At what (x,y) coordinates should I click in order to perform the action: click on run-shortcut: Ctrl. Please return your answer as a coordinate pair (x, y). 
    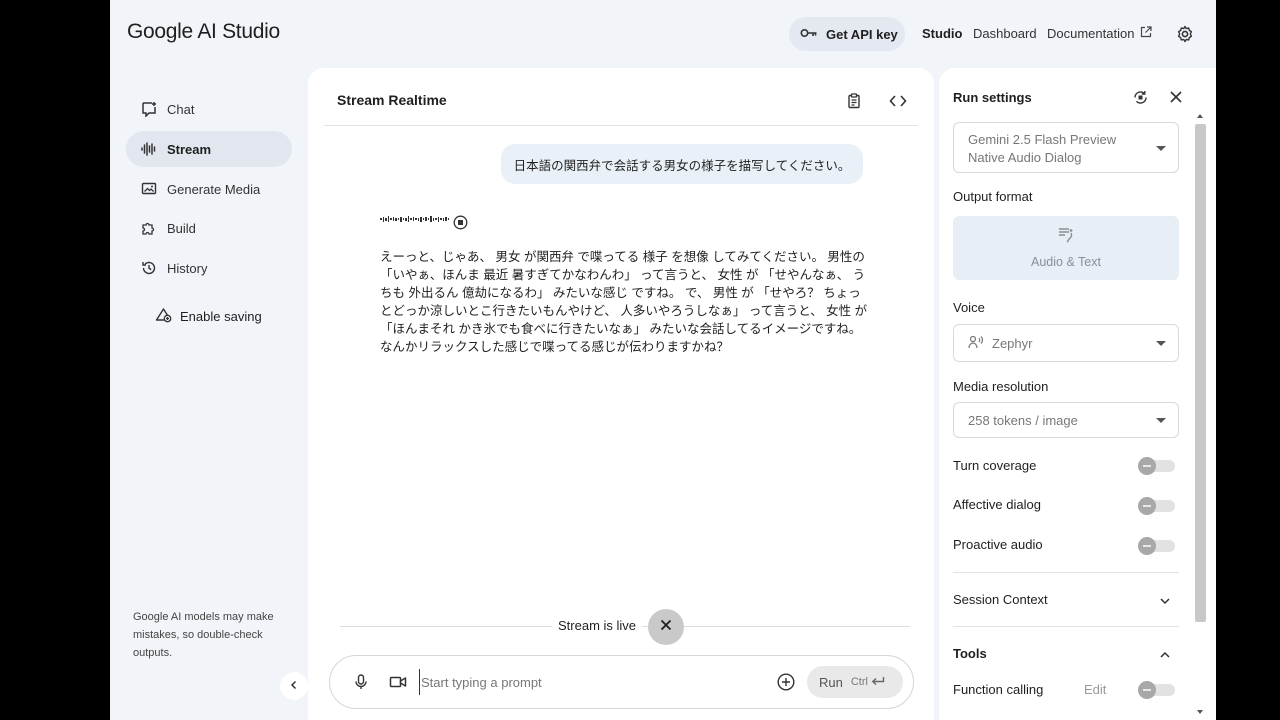
    Looking at the image, I should click on (868, 682).